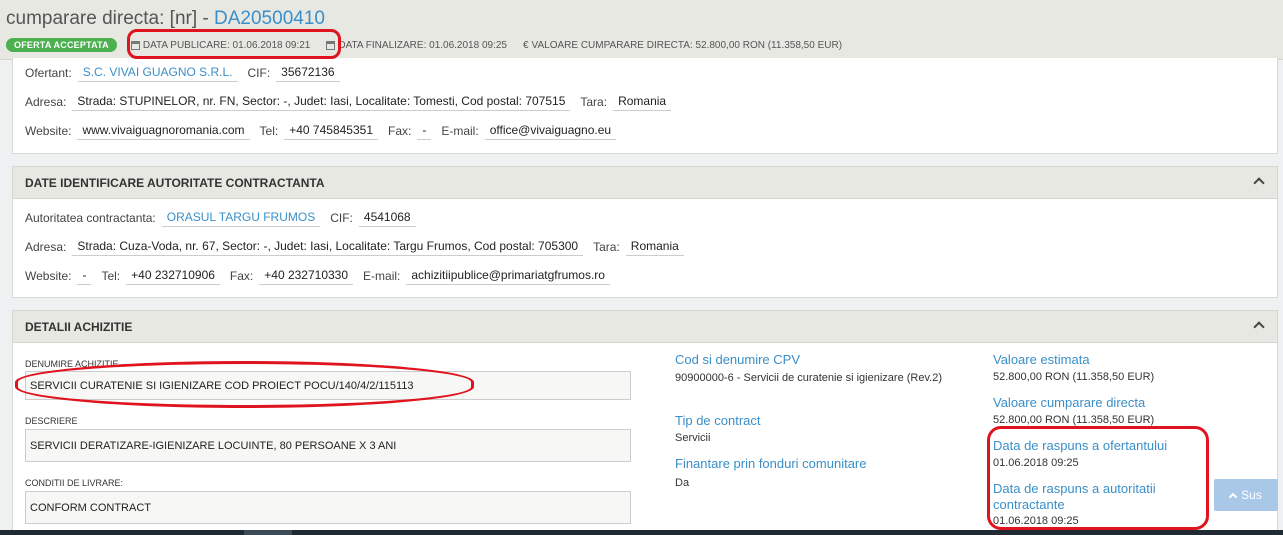  Describe the element at coordinates (157, 73) in the screenshot. I see `ofertant-link: S.C. VIVAI GUAGNO S.R.L.` at that location.